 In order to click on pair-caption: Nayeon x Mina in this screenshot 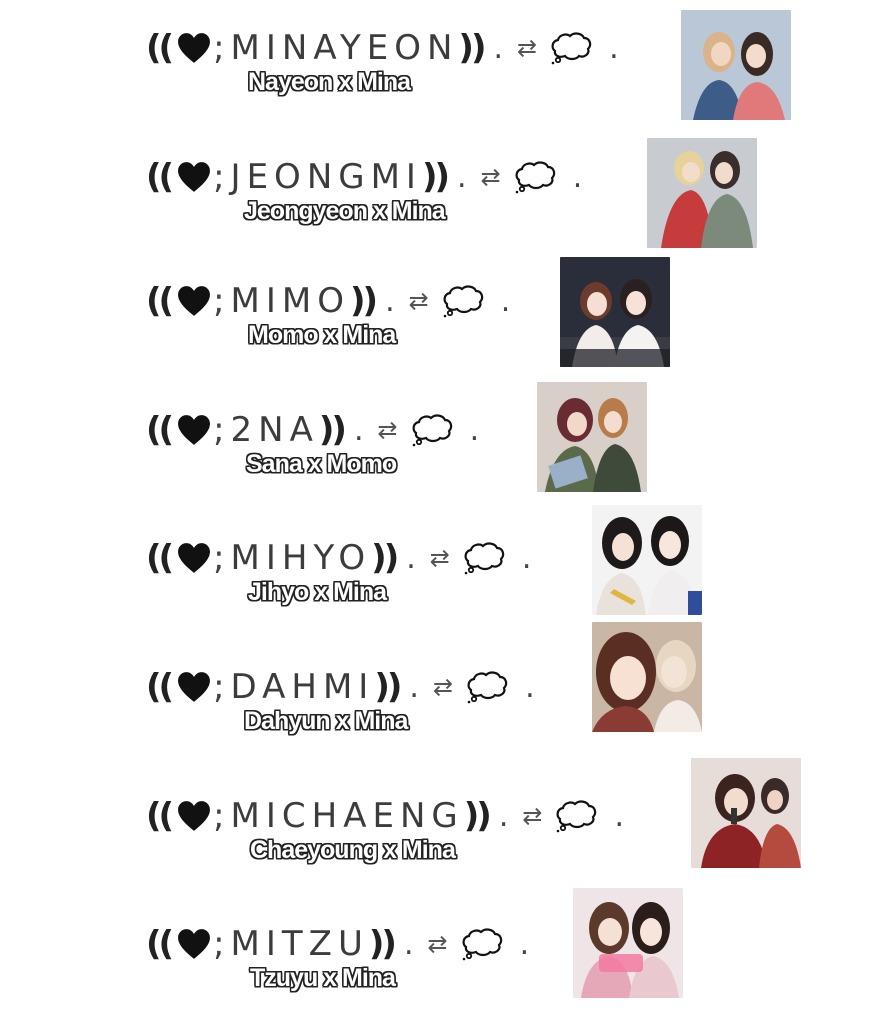, I will do `click(329, 82)`.